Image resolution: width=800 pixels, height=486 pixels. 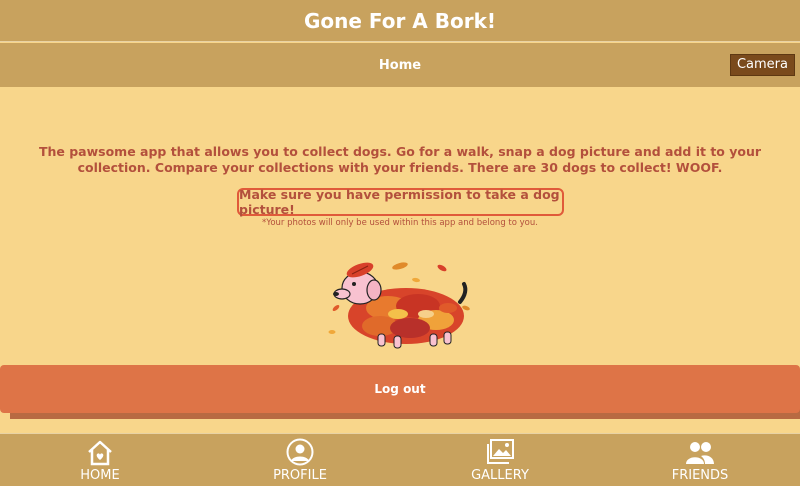 What do you see at coordinates (762, 65) in the screenshot?
I see `camera-button: Camera` at bounding box center [762, 65].